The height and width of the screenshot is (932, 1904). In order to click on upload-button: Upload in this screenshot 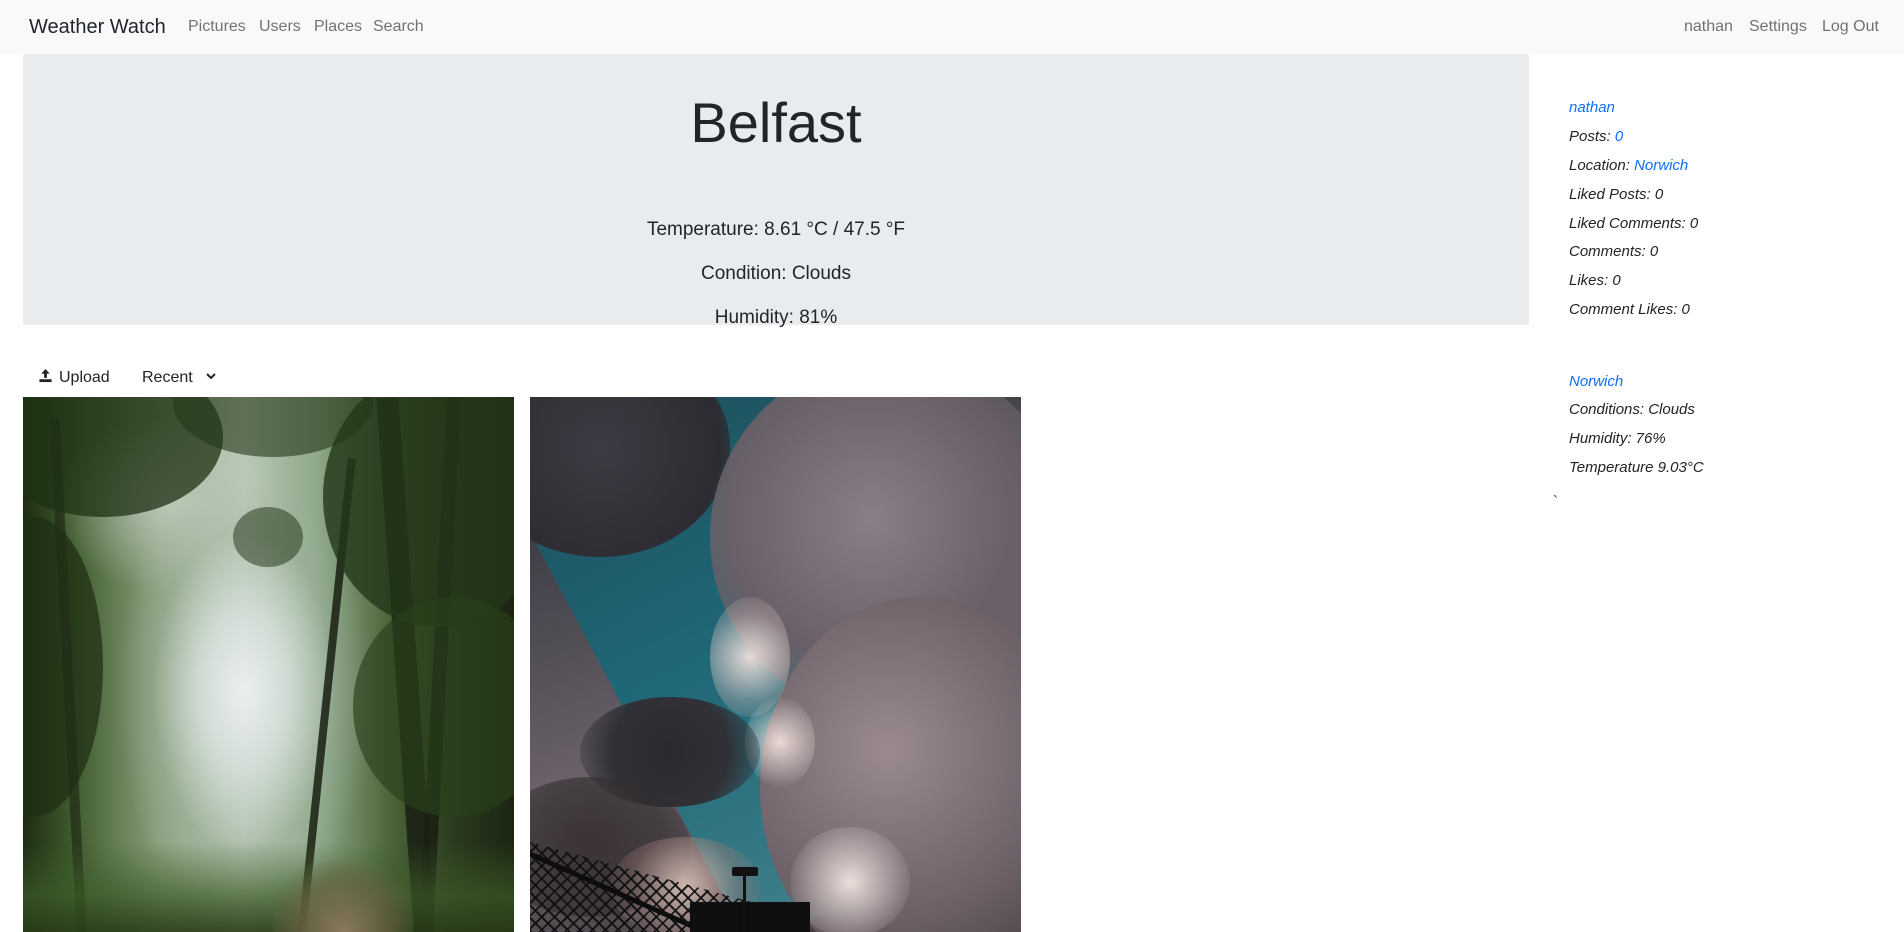, I will do `click(74, 378)`.